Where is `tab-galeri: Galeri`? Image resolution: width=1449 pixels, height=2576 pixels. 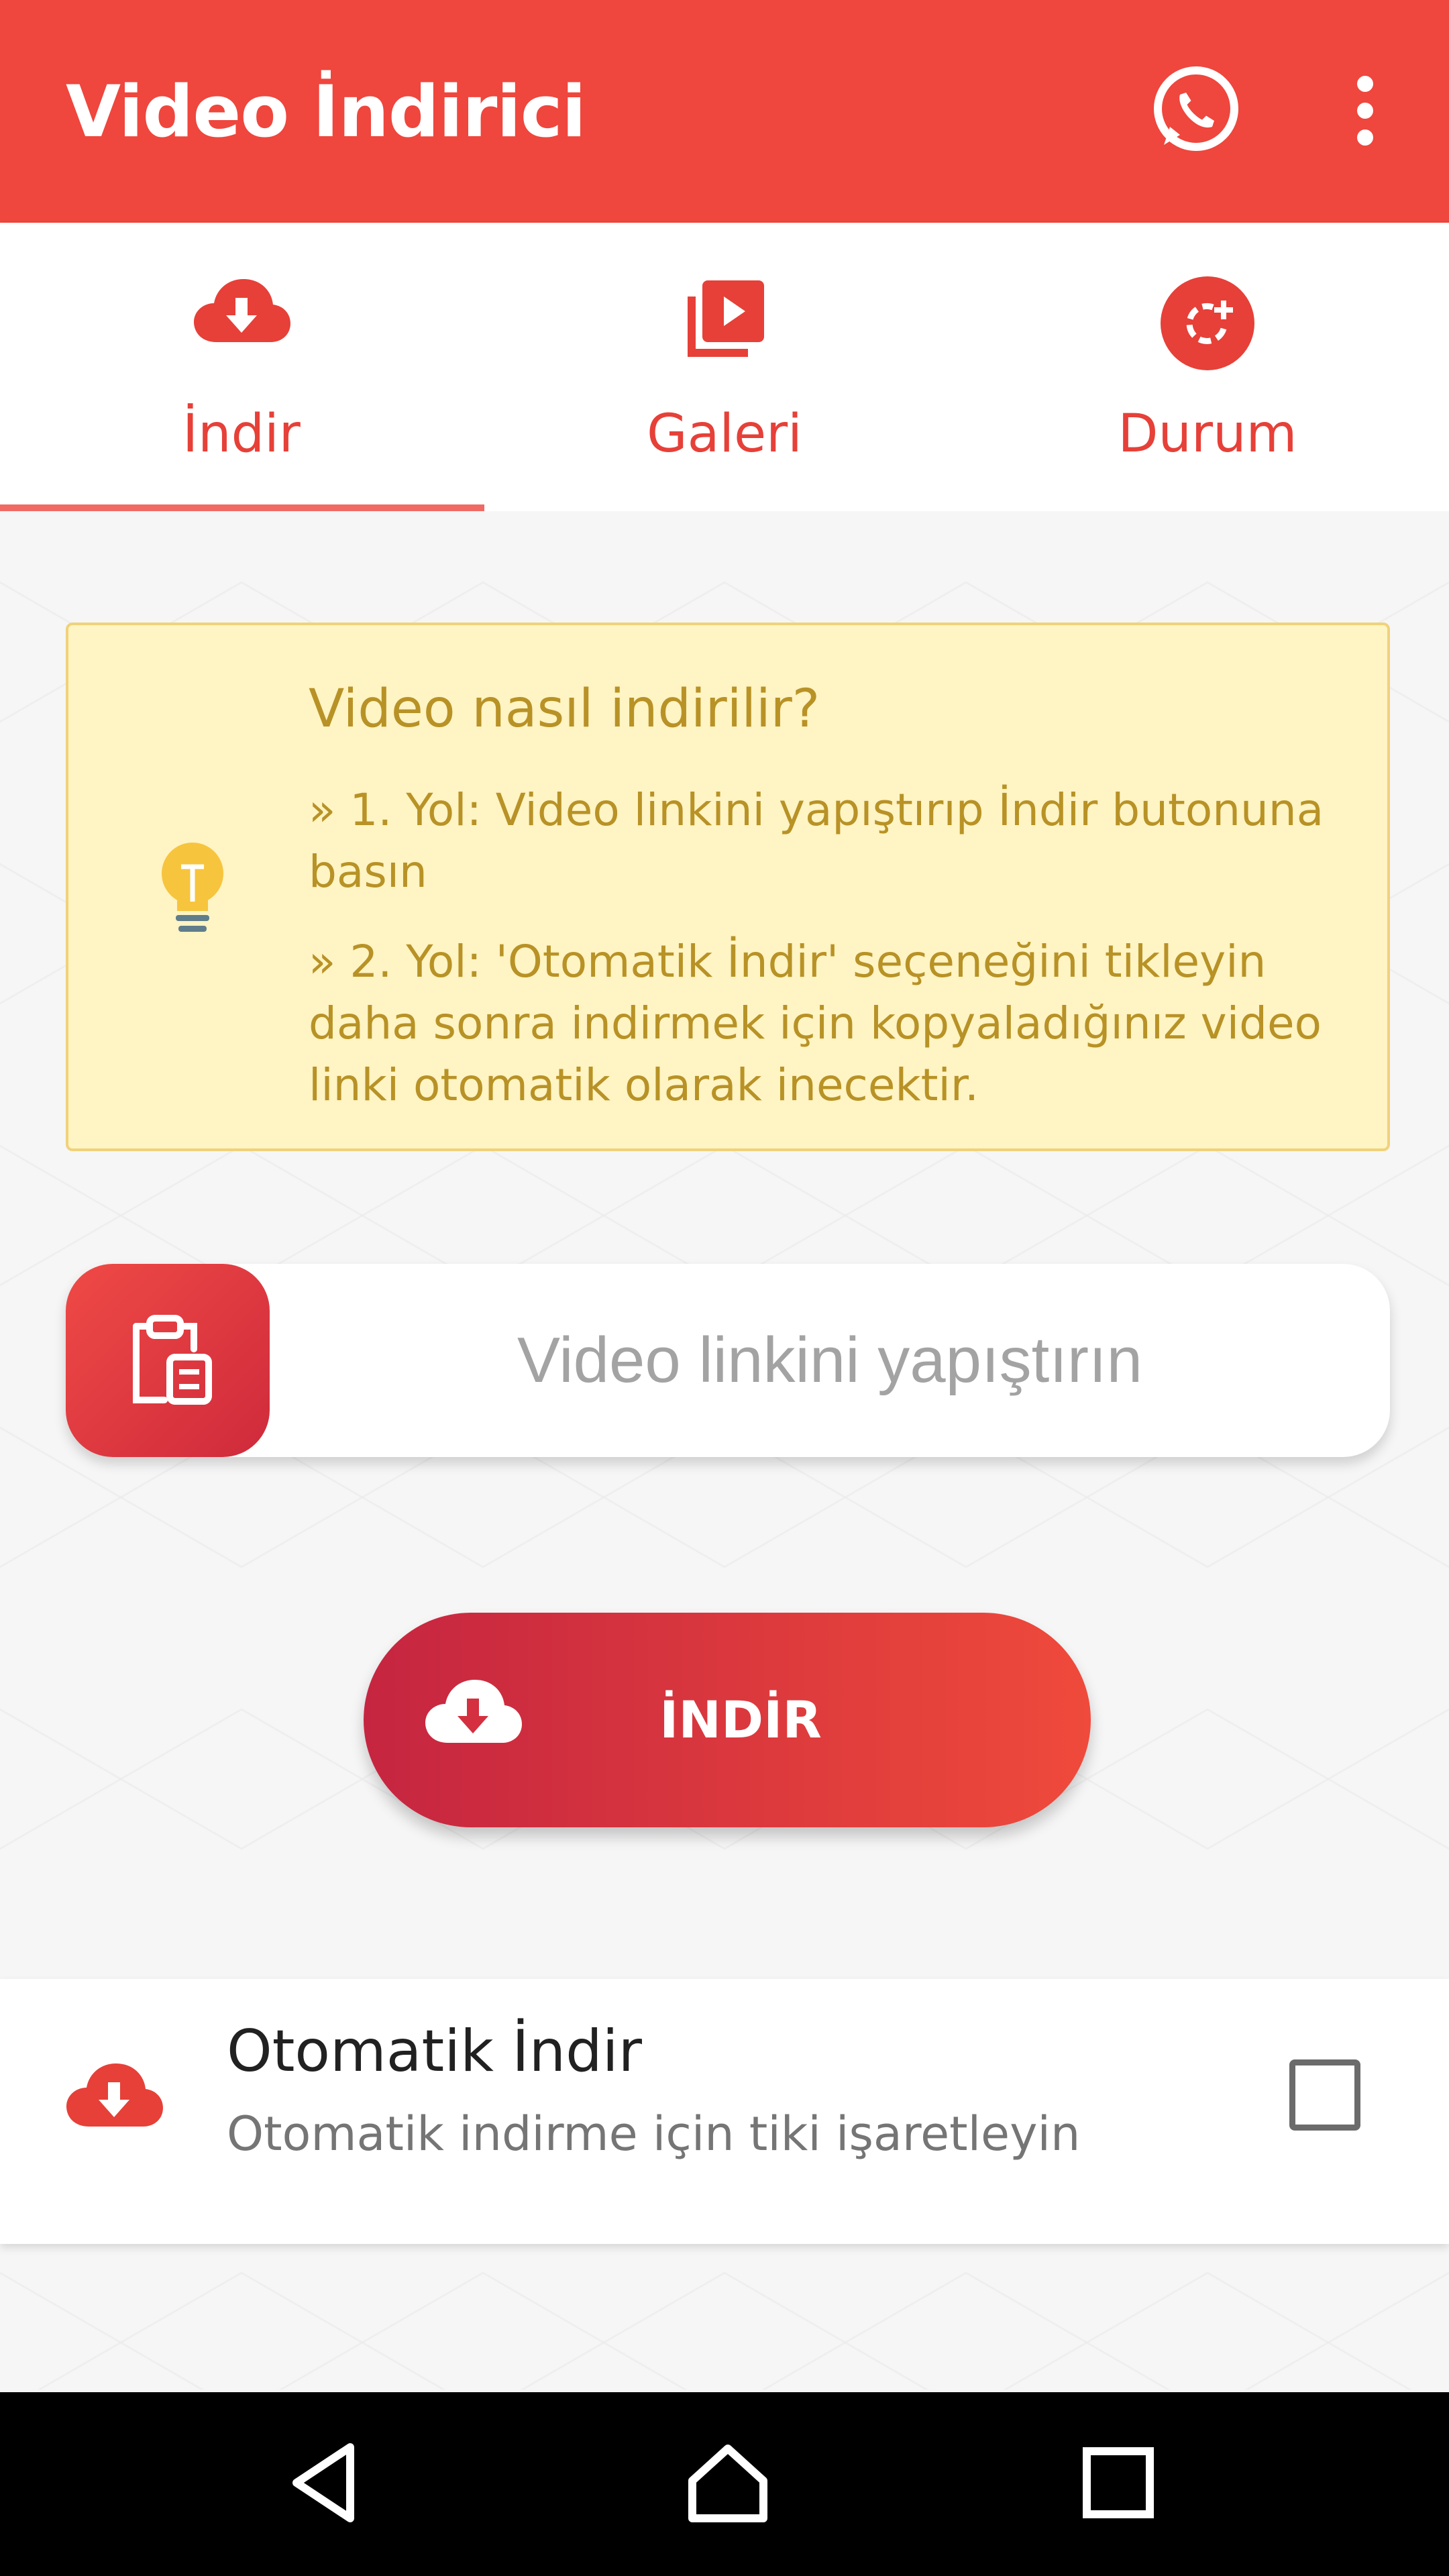
tab-galeri: Galeri is located at coordinates (724, 367).